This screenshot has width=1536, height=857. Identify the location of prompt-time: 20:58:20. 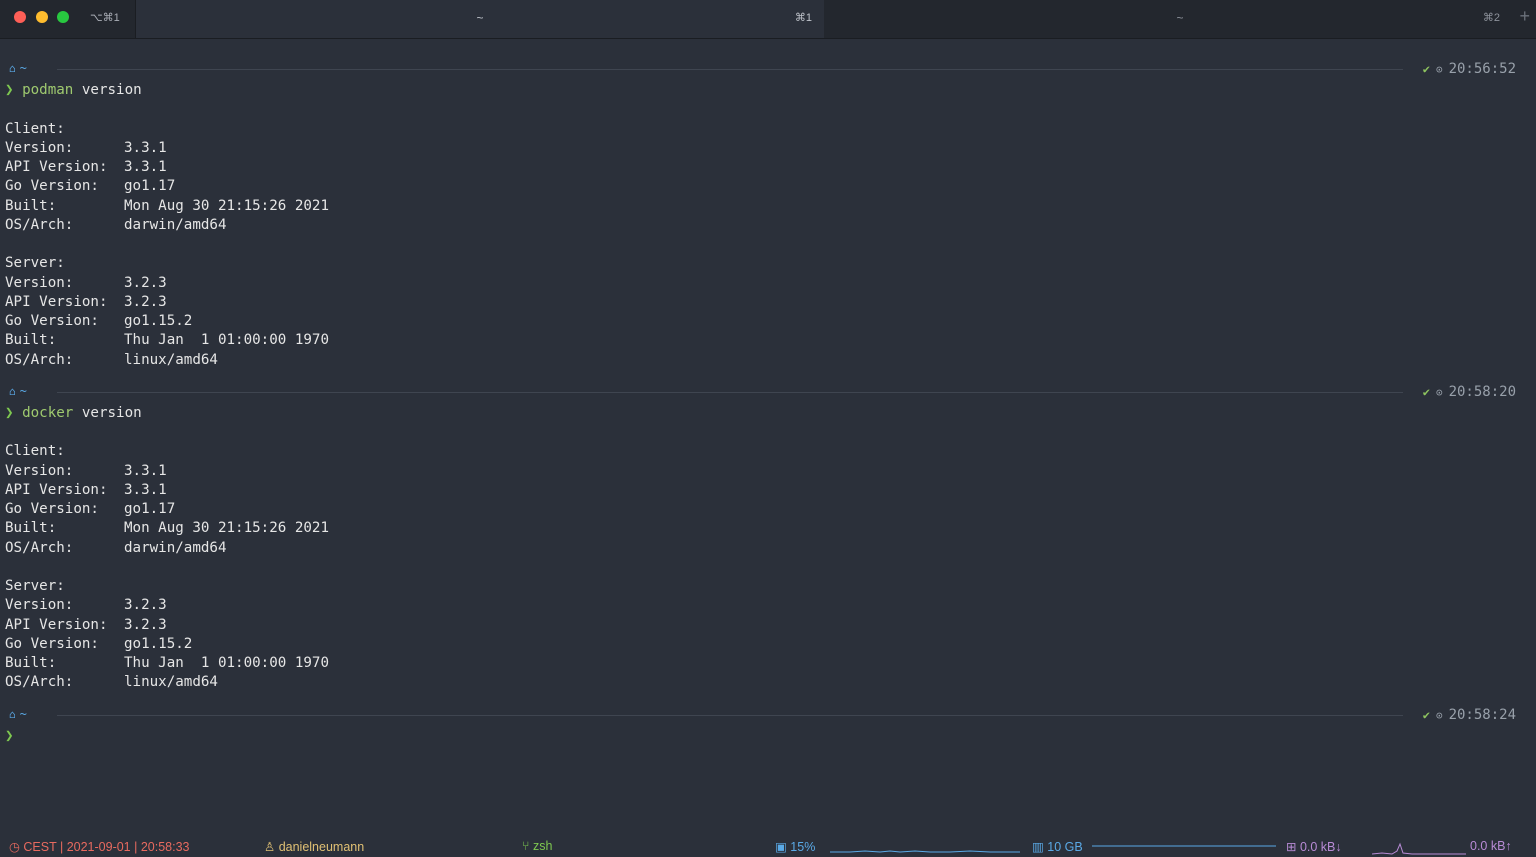
(1482, 391).